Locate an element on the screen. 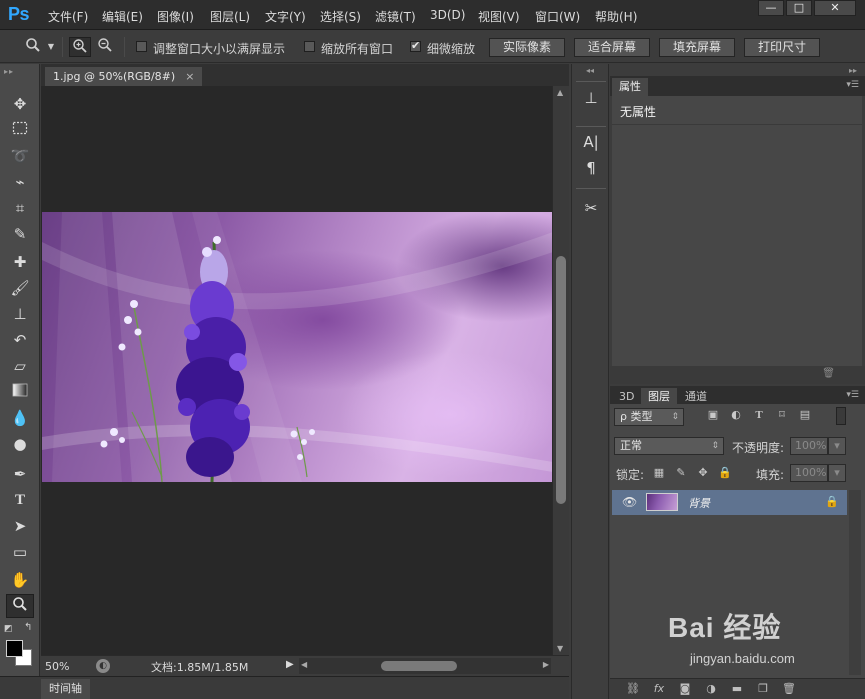 The image size is (865, 699). document-horizontal-scrollbar: ◀ ▶ is located at coordinates (425, 666).